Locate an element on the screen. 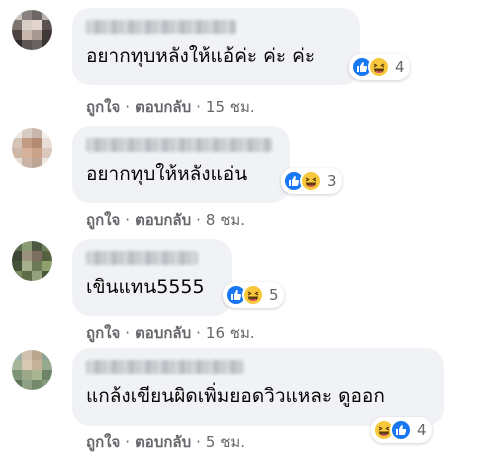 This screenshot has width=498, height=459. comment-actions: ถูกใจ · ตอบกลับ · 15 ชม. is located at coordinates (170, 107).